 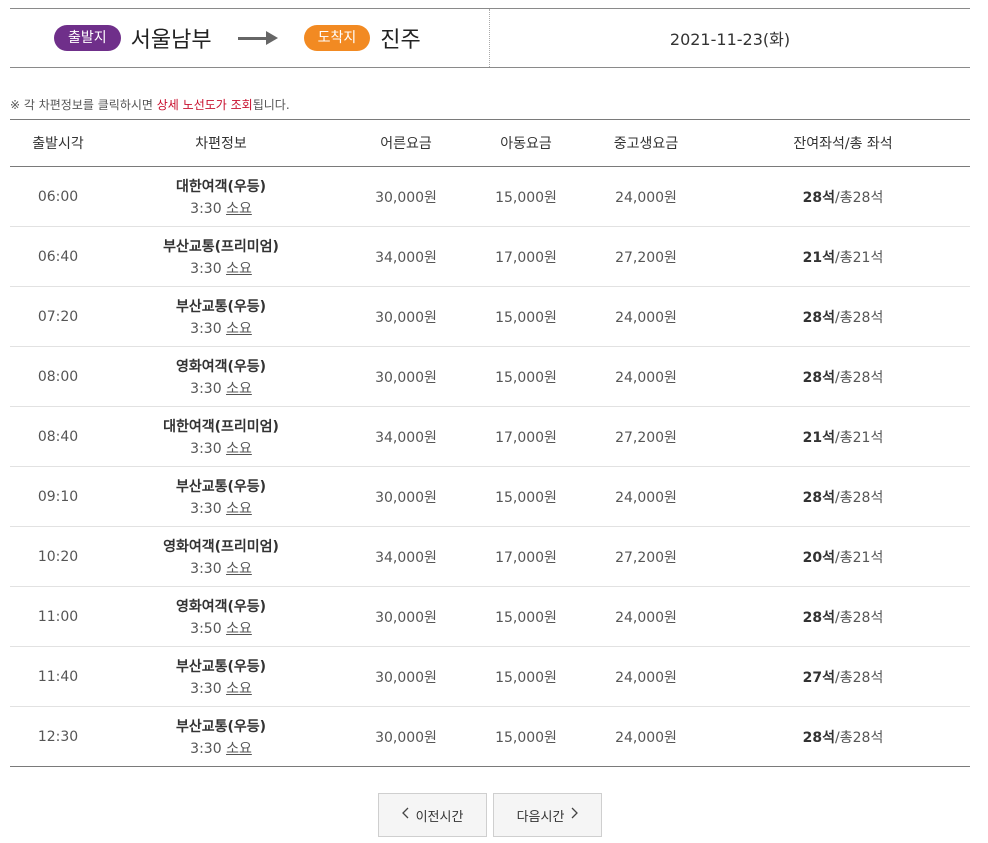 I want to click on departure-time: 08:40, so click(x=58, y=436).